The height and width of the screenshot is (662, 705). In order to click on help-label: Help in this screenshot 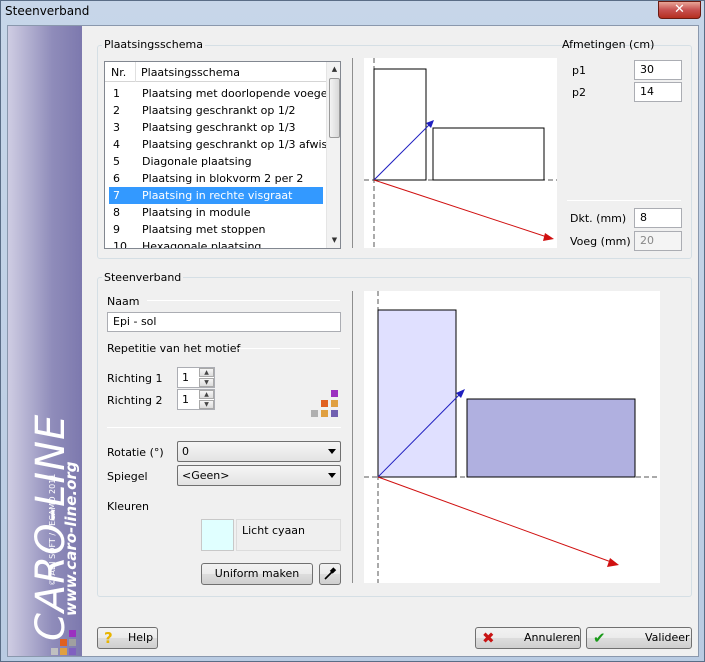, I will do `click(141, 637)`.